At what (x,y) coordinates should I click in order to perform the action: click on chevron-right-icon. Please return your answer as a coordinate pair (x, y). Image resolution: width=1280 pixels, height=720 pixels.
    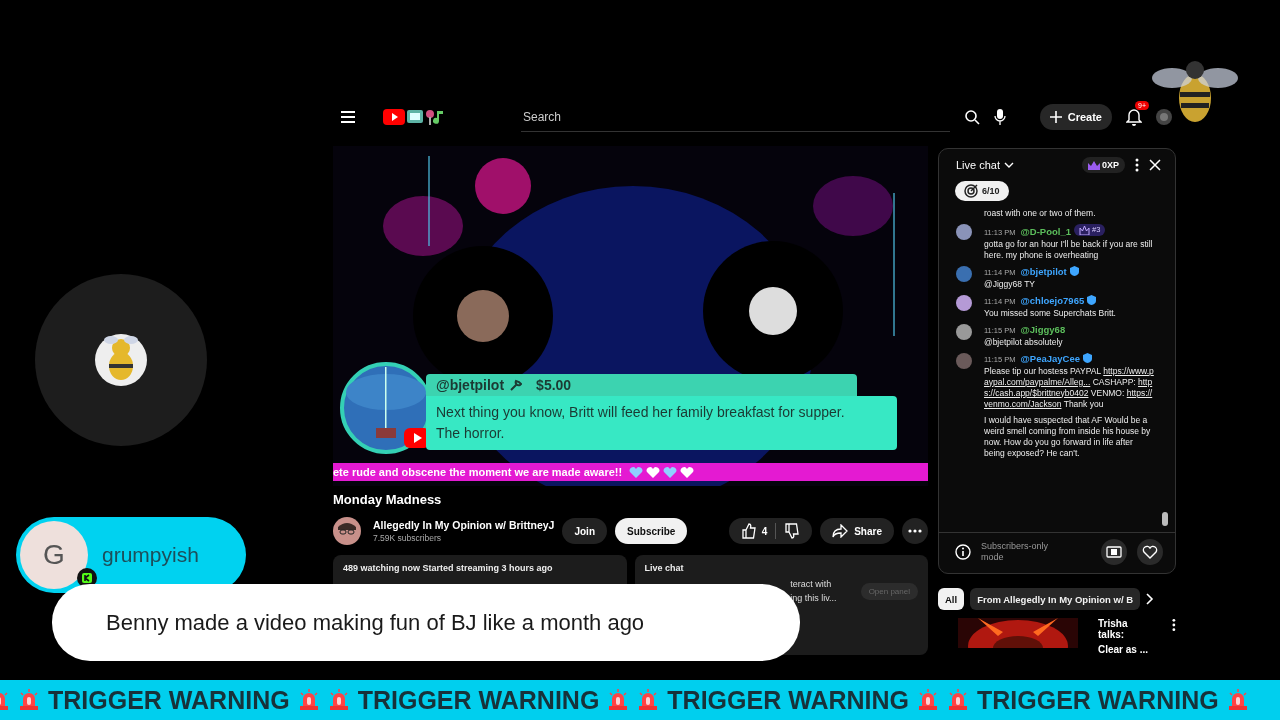
    Looking at the image, I should click on (1150, 599).